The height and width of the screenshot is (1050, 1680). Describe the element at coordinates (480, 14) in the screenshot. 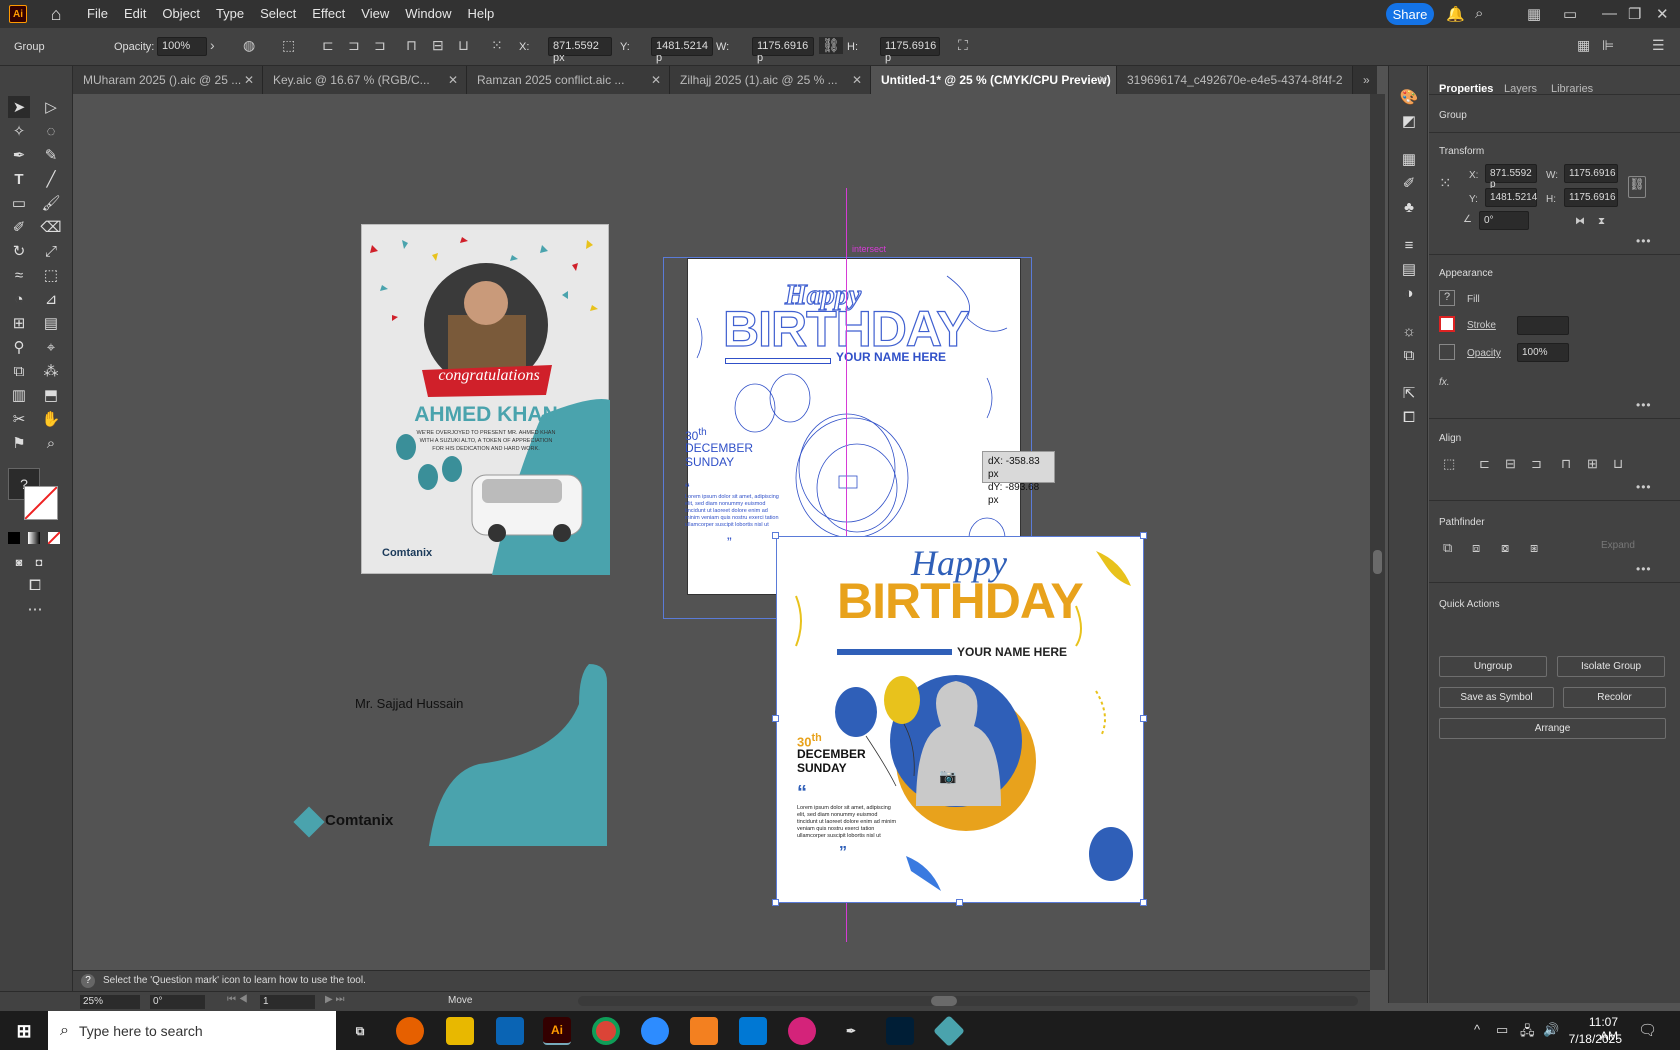

I see `menu-help: Help` at that location.